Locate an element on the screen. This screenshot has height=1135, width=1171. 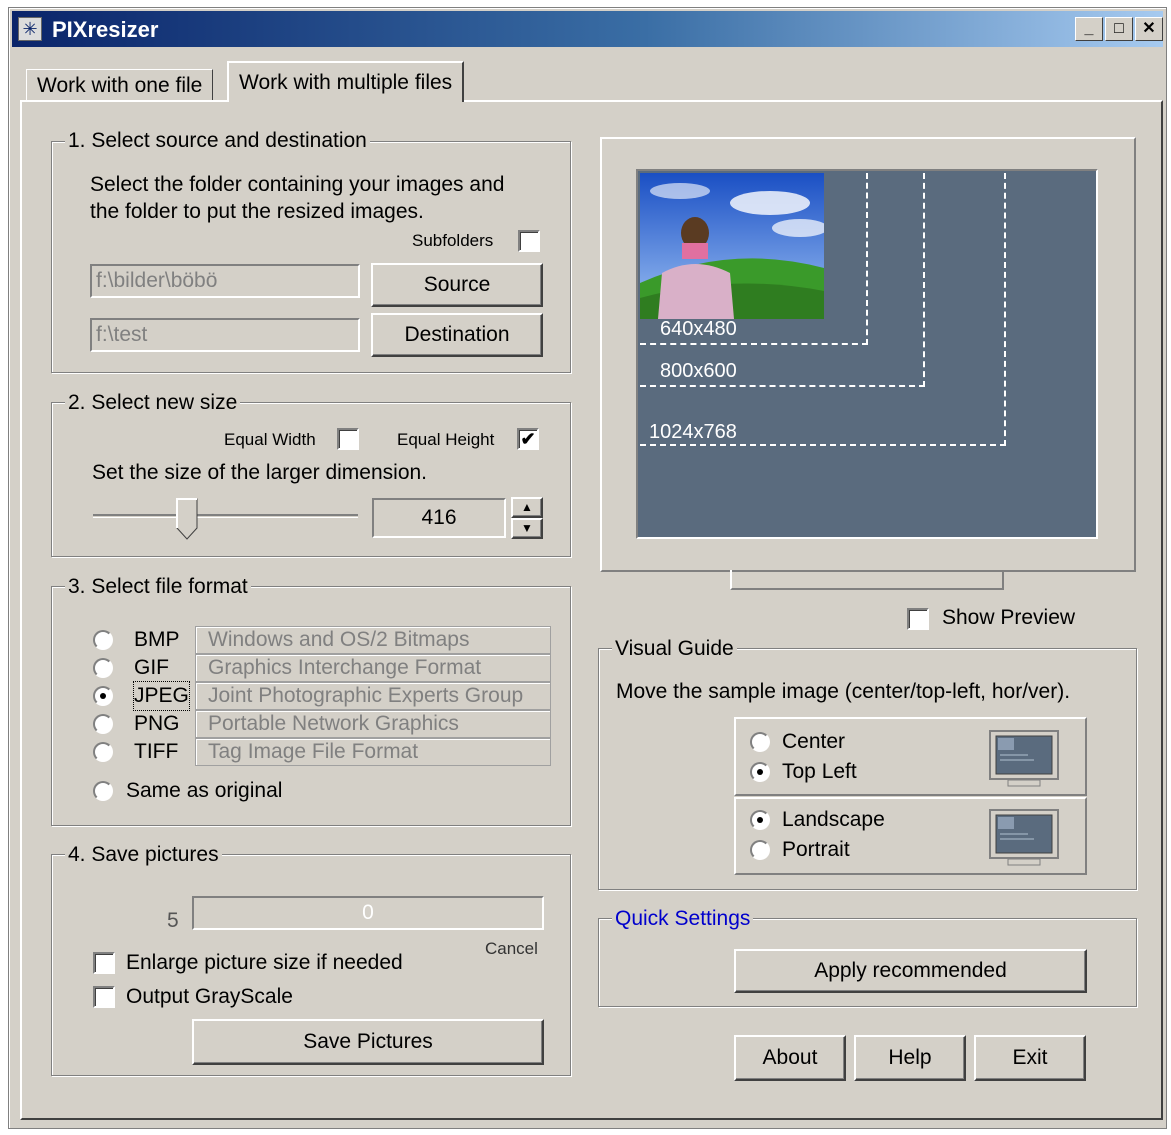
format-png-description: Portable Network Graphics is located at coordinates (373, 724).